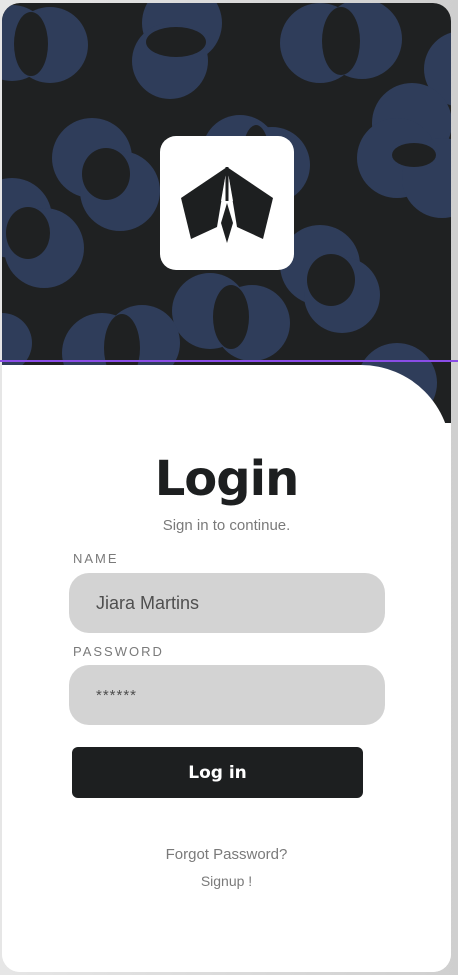  What do you see at coordinates (217, 772) in the screenshot?
I see `login-button: Log in` at bounding box center [217, 772].